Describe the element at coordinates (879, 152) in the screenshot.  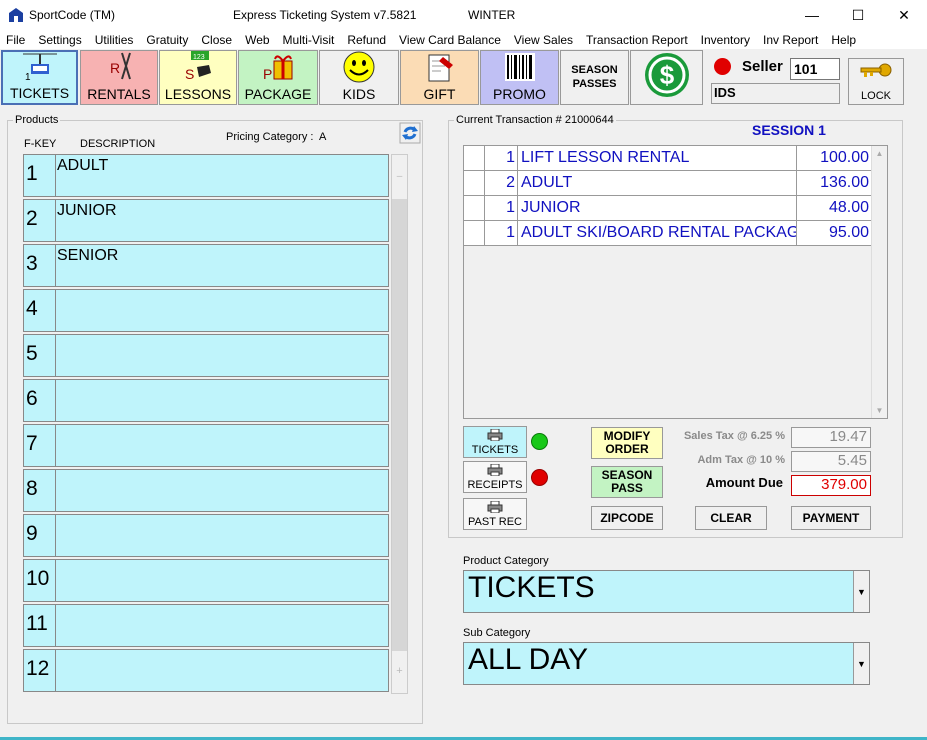
I see `scroll-up-arrow-icon: ▲` at that location.